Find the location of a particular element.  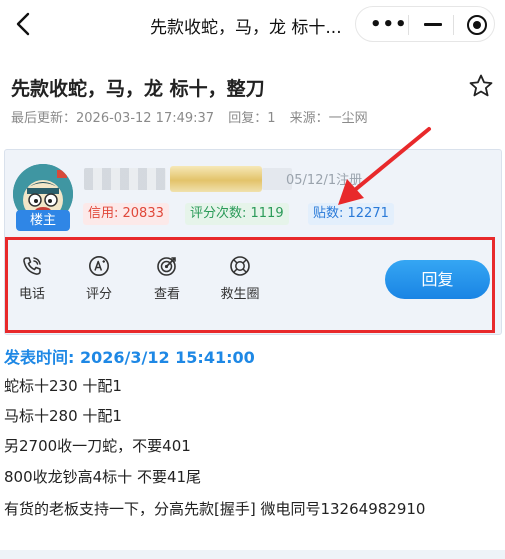

rating-count-stat: 评分次数: 1119 is located at coordinates (237, 214).